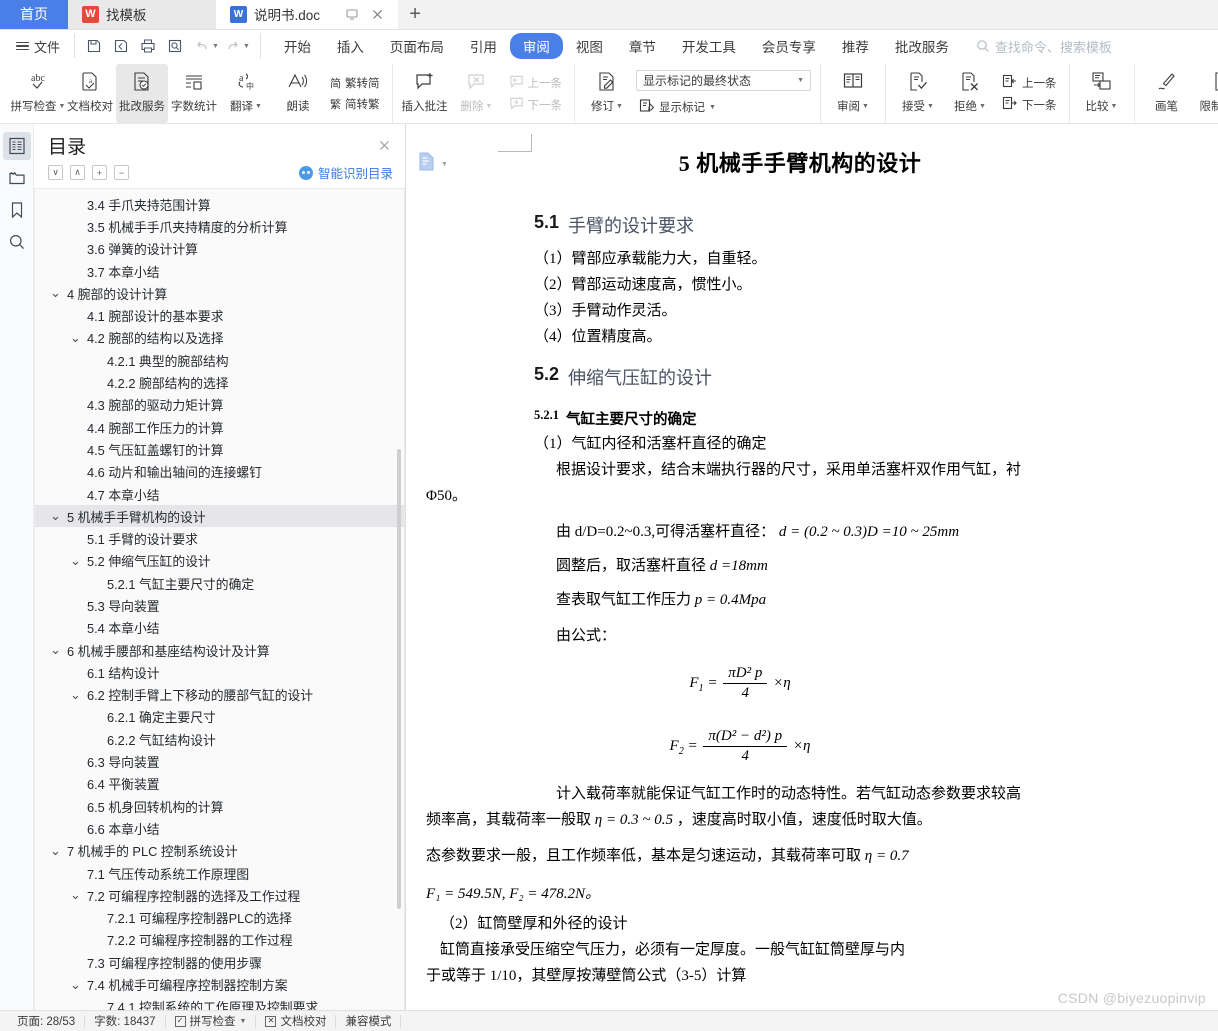 The width and height of the screenshot is (1218, 1031). What do you see at coordinates (90, 93) in the screenshot?
I see `document-proof-button: a 文档校对` at bounding box center [90, 93].